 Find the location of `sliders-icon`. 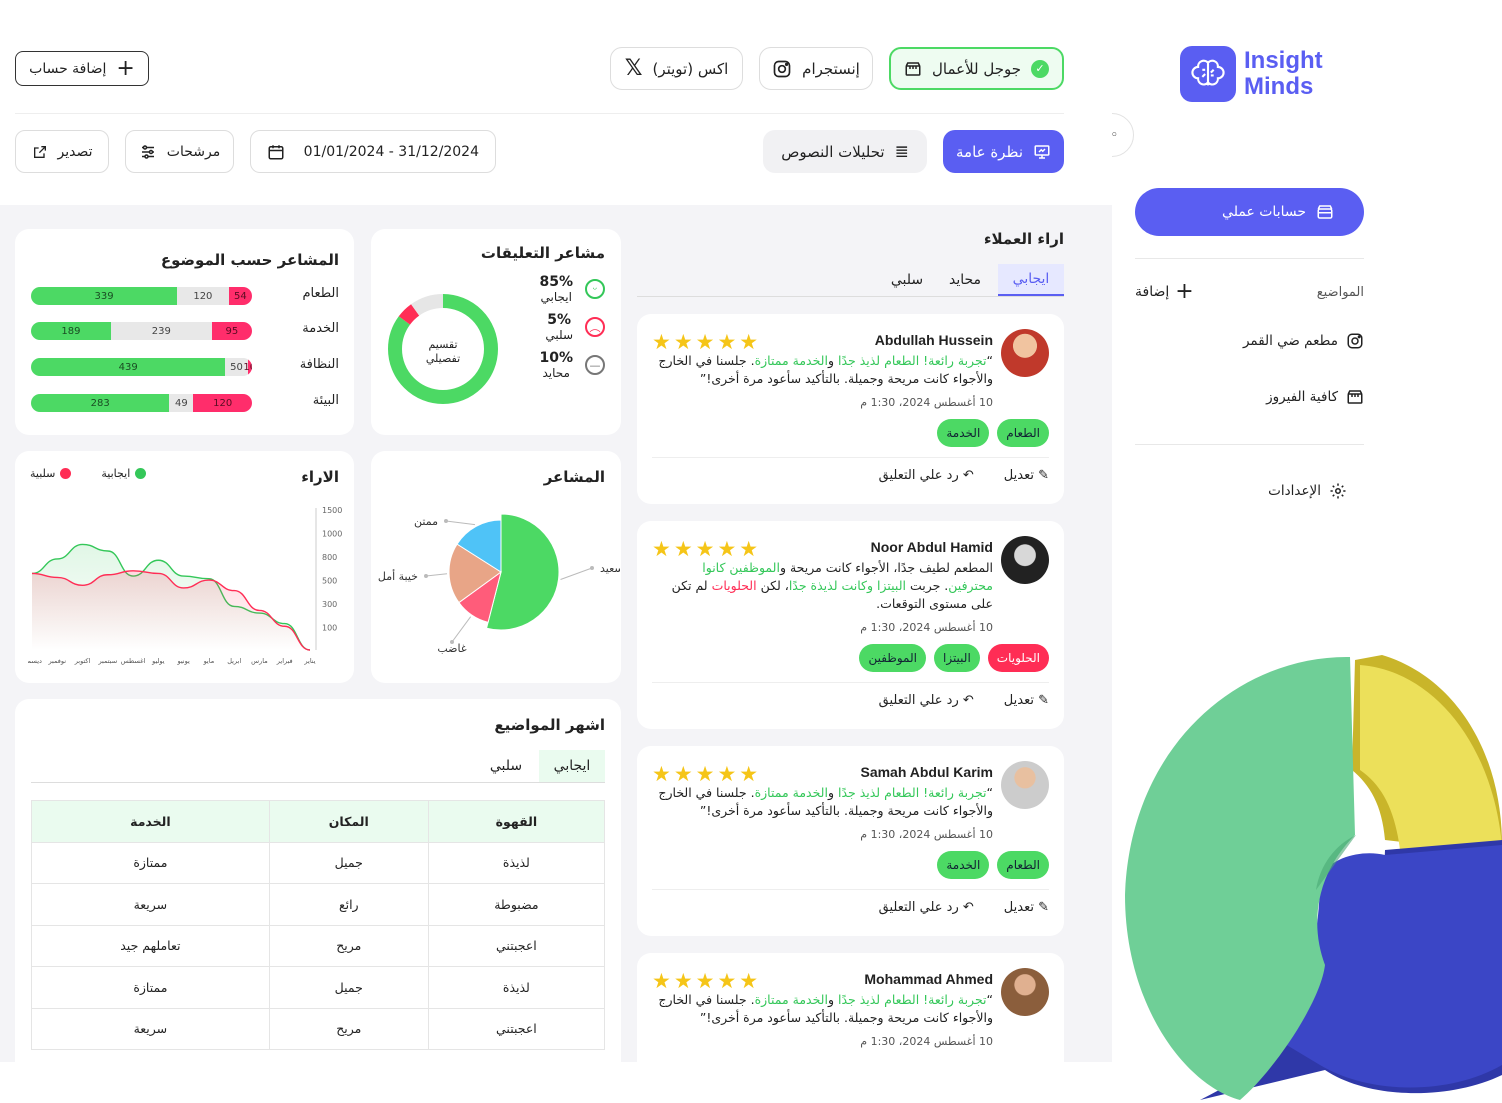

sliders-icon is located at coordinates (147, 151).